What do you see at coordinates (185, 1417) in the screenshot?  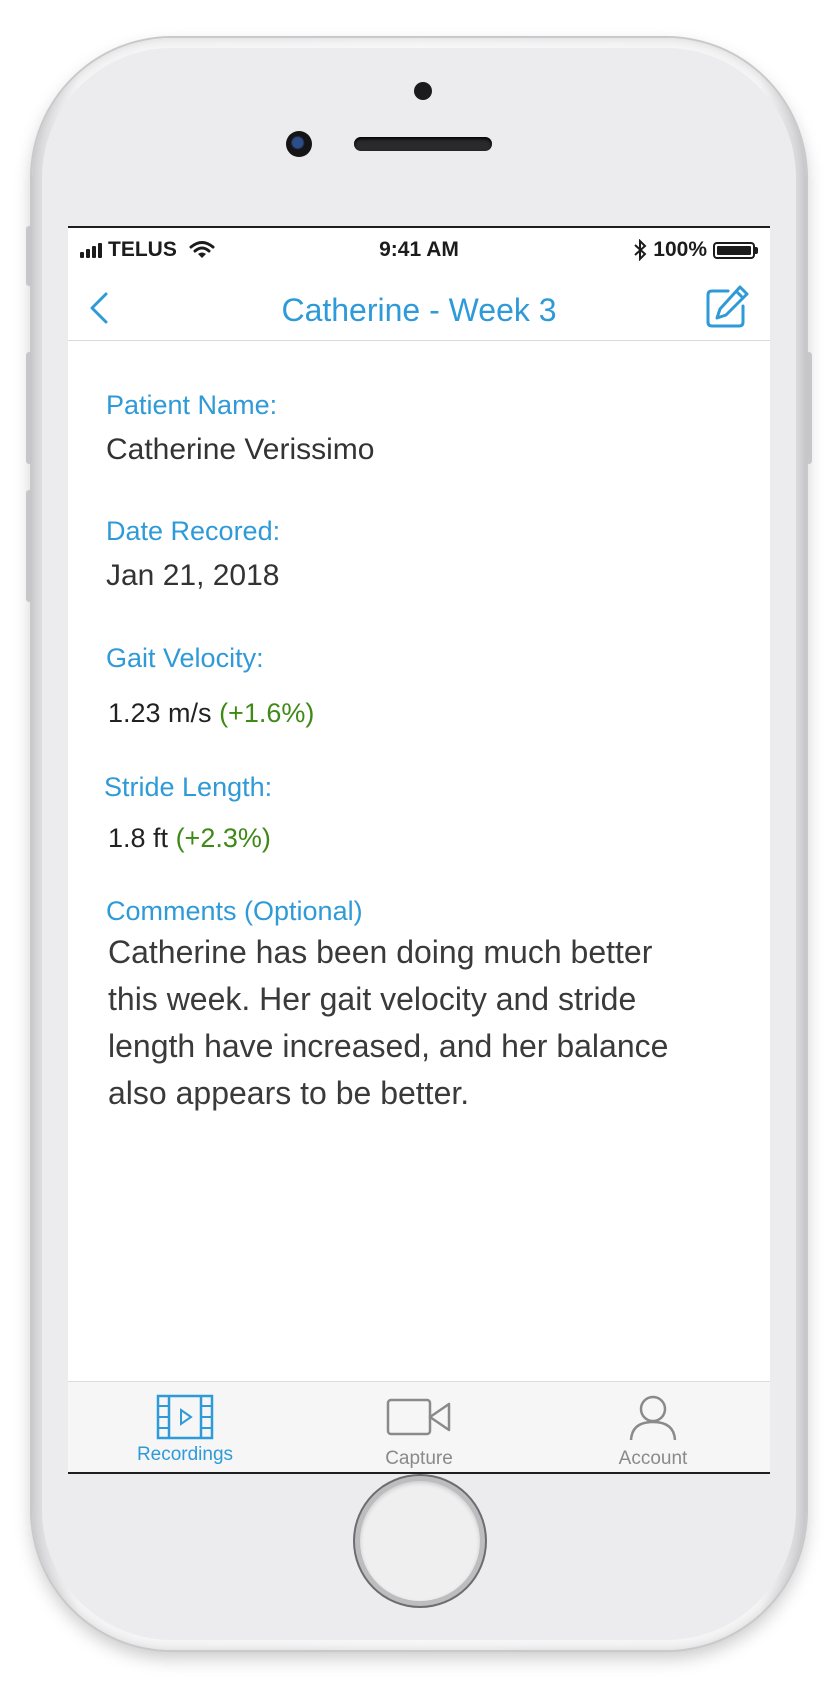 I see `film-icon` at bounding box center [185, 1417].